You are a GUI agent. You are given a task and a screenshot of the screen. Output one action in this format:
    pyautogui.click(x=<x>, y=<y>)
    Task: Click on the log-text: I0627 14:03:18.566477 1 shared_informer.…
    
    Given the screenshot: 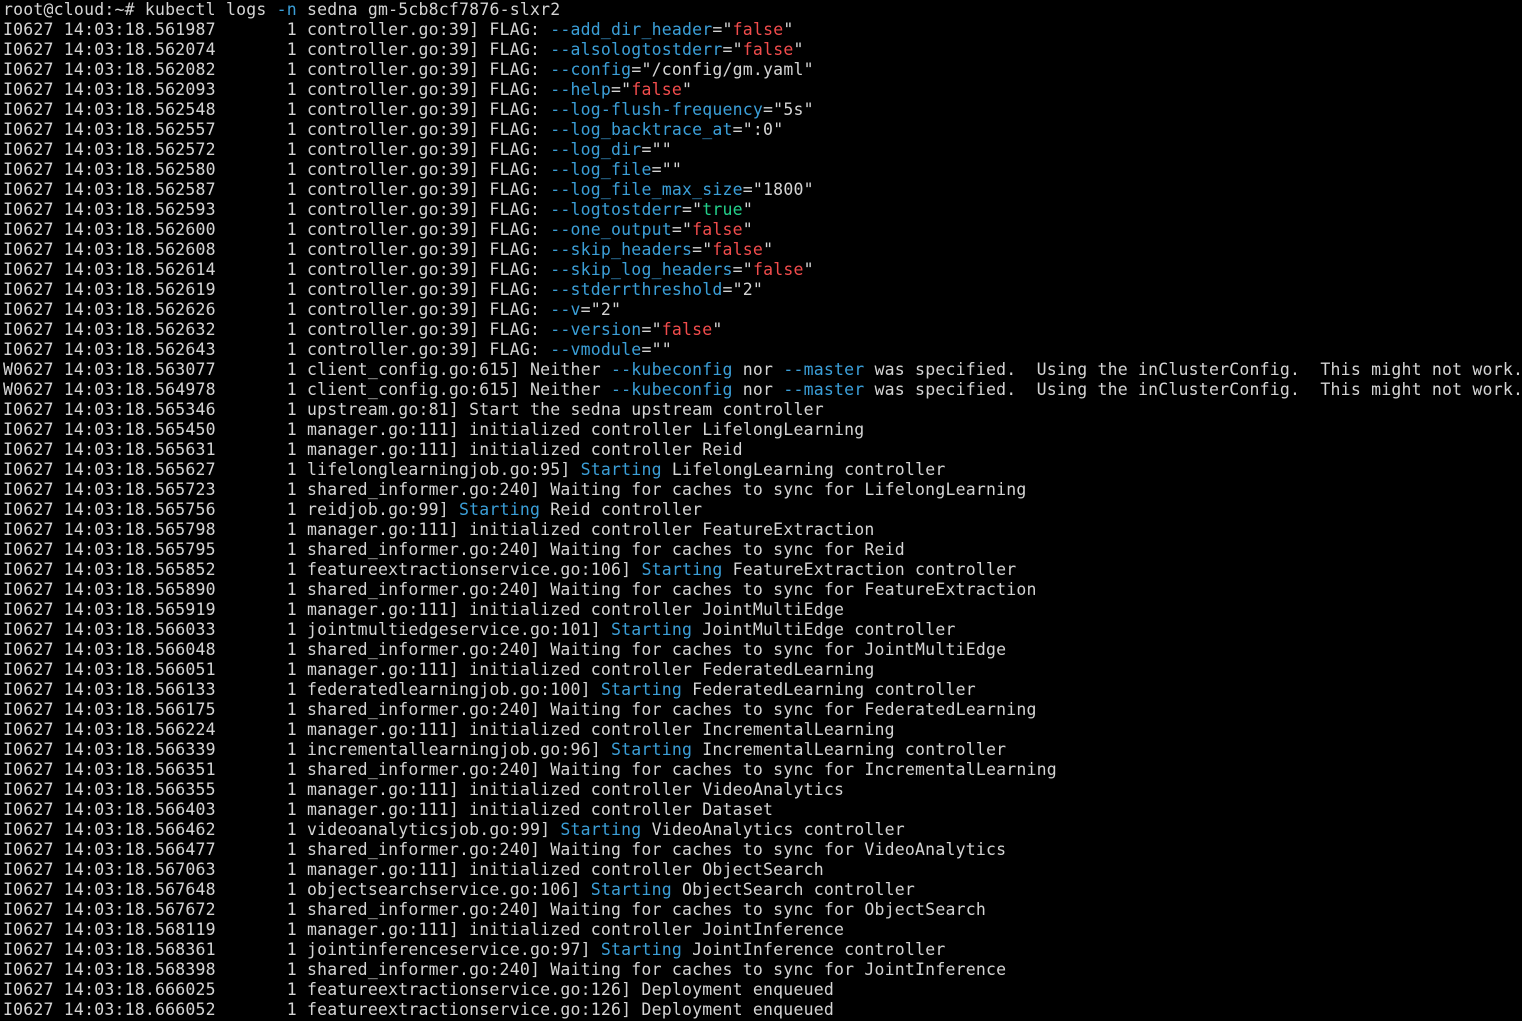 What is the action you would take?
    pyautogui.click(x=505, y=849)
    